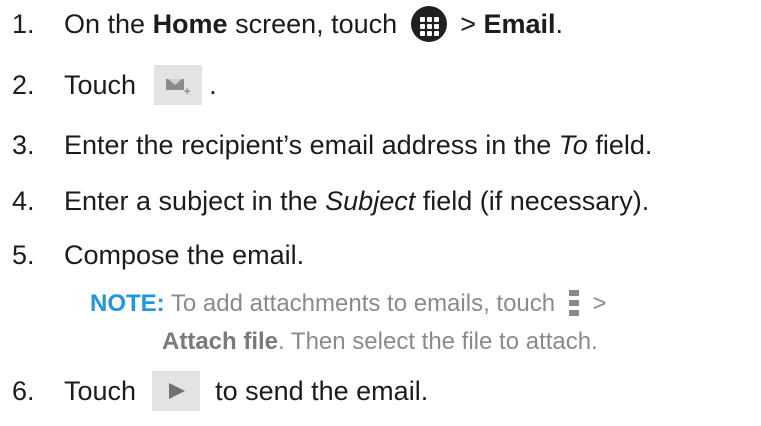 This screenshot has height=426, width=761. I want to click on step-number: 3., so click(23, 145).